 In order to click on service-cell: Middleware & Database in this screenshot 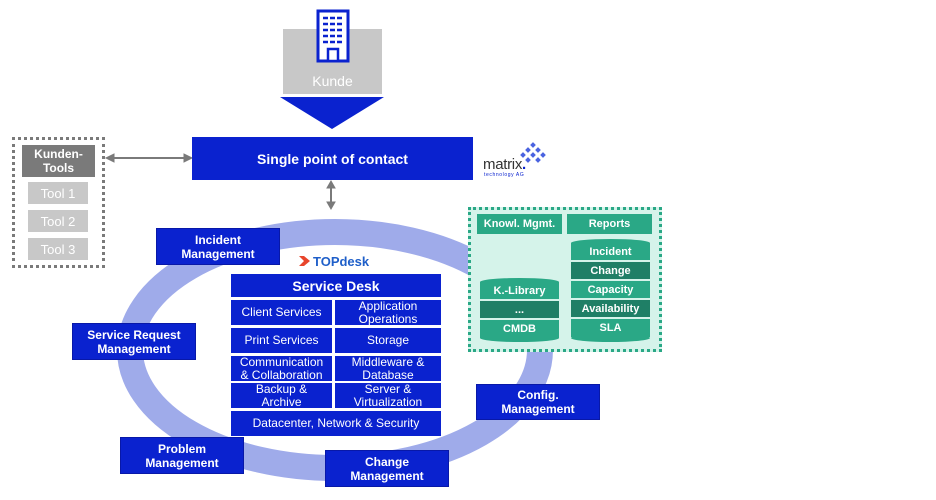, I will do `click(388, 368)`.